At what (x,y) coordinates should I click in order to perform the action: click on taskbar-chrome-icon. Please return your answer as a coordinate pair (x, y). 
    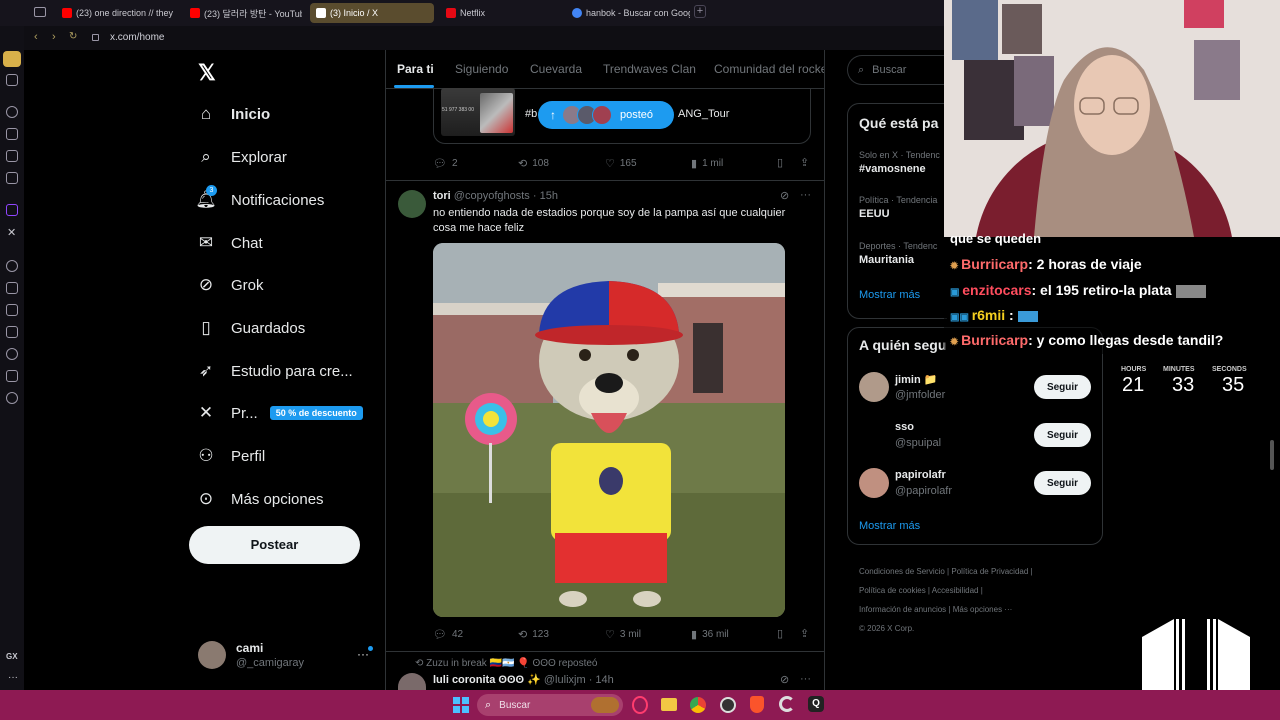
    Looking at the image, I should click on (698, 705).